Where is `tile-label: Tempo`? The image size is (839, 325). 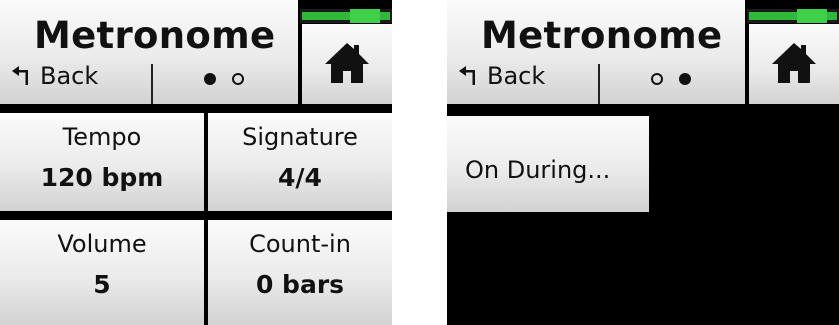 tile-label: Tempo is located at coordinates (102, 137).